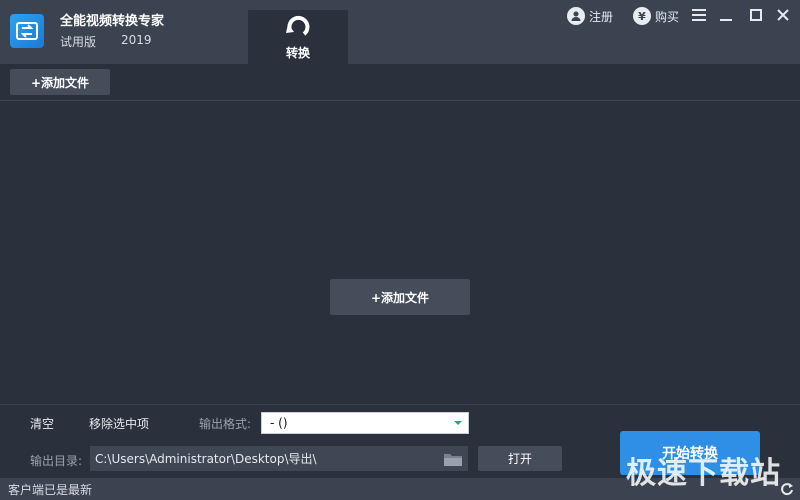 The height and width of the screenshot is (500, 800). What do you see at coordinates (787, 489) in the screenshot?
I see `refresh-icon` at bounding box center [787, 489].